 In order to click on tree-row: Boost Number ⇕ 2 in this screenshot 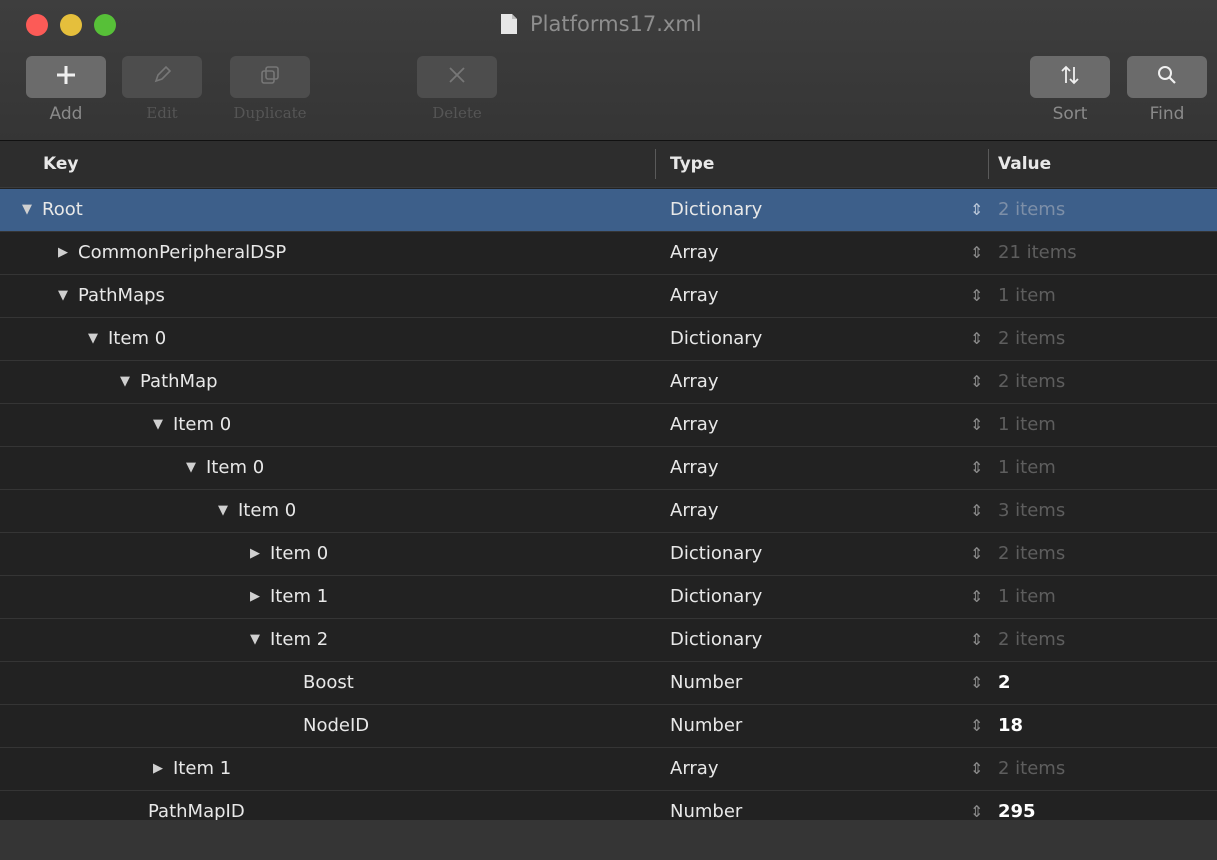, I will do `click(608, 683)`.